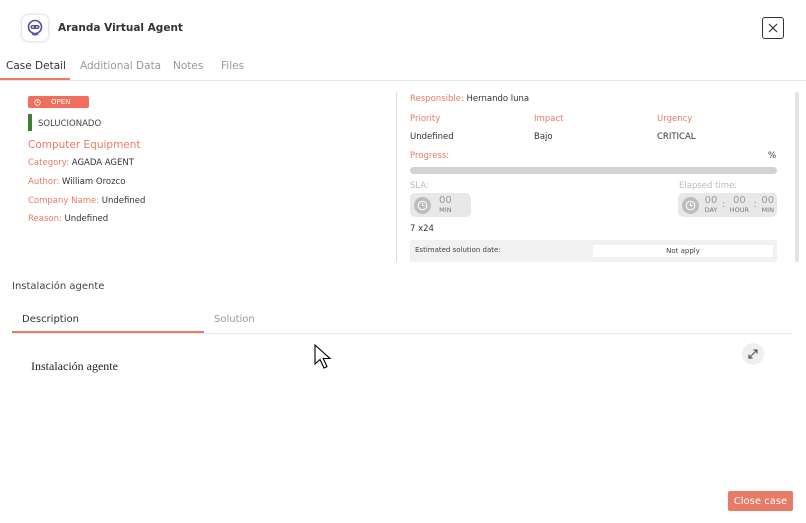 Image resolution: width=806 pixels, height=523 pixels. I want to click on elapsed-hours: 00, so click(739, 200).